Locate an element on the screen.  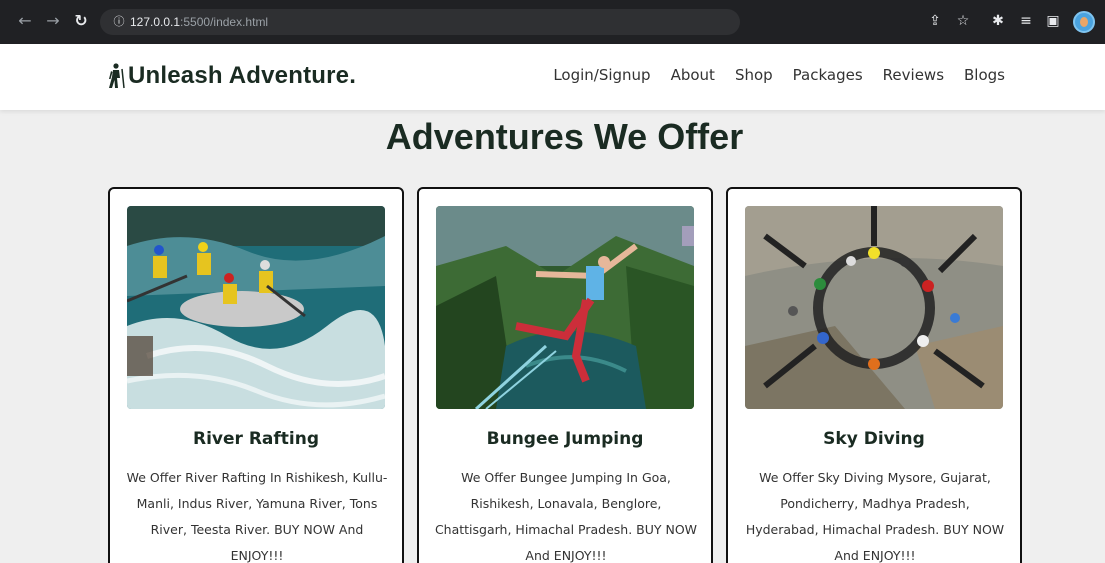
address-bar: ⓘ 127.0.0.1:5500/index.html is located at coordinates (420, 22).